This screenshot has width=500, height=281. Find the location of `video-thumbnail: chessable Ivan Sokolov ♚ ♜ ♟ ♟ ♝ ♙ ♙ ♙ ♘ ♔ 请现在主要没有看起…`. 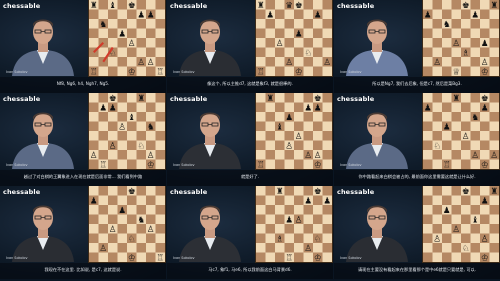

video-thumbnail: chessable Ivan Sokolov ♚ ♜ ♟ ♟ ♝ ♙ ♙ ♙ ♘ ♔ 请现在主要没有看起… is located at coordinates (417, 232).